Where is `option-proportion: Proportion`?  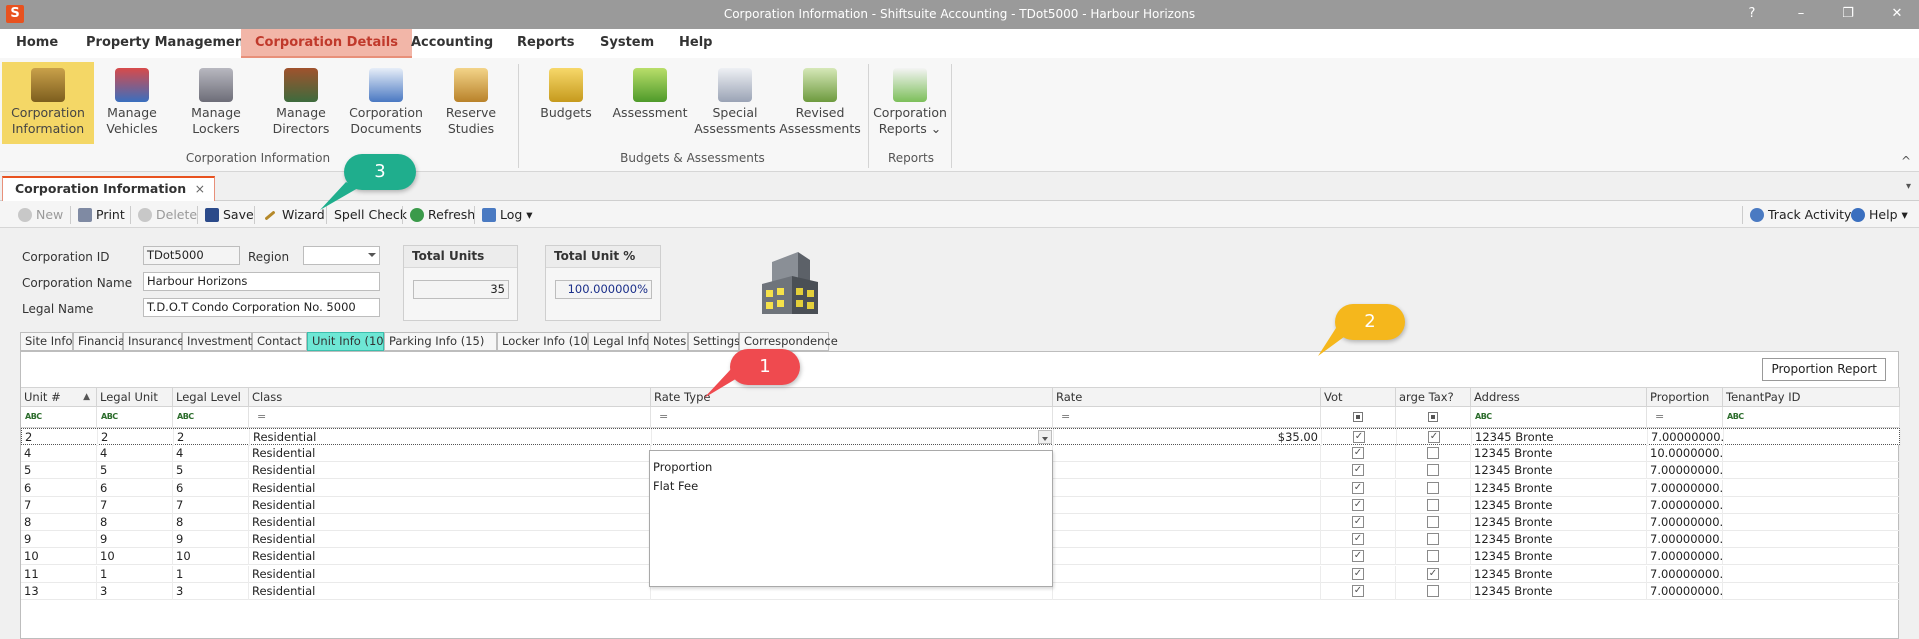
option-proportion: Proportion is located at coordinates (682, 467).